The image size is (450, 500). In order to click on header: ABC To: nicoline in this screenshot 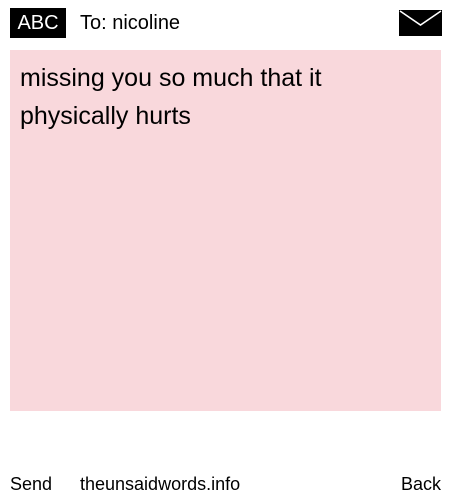, I will do `click(225, 23)`.